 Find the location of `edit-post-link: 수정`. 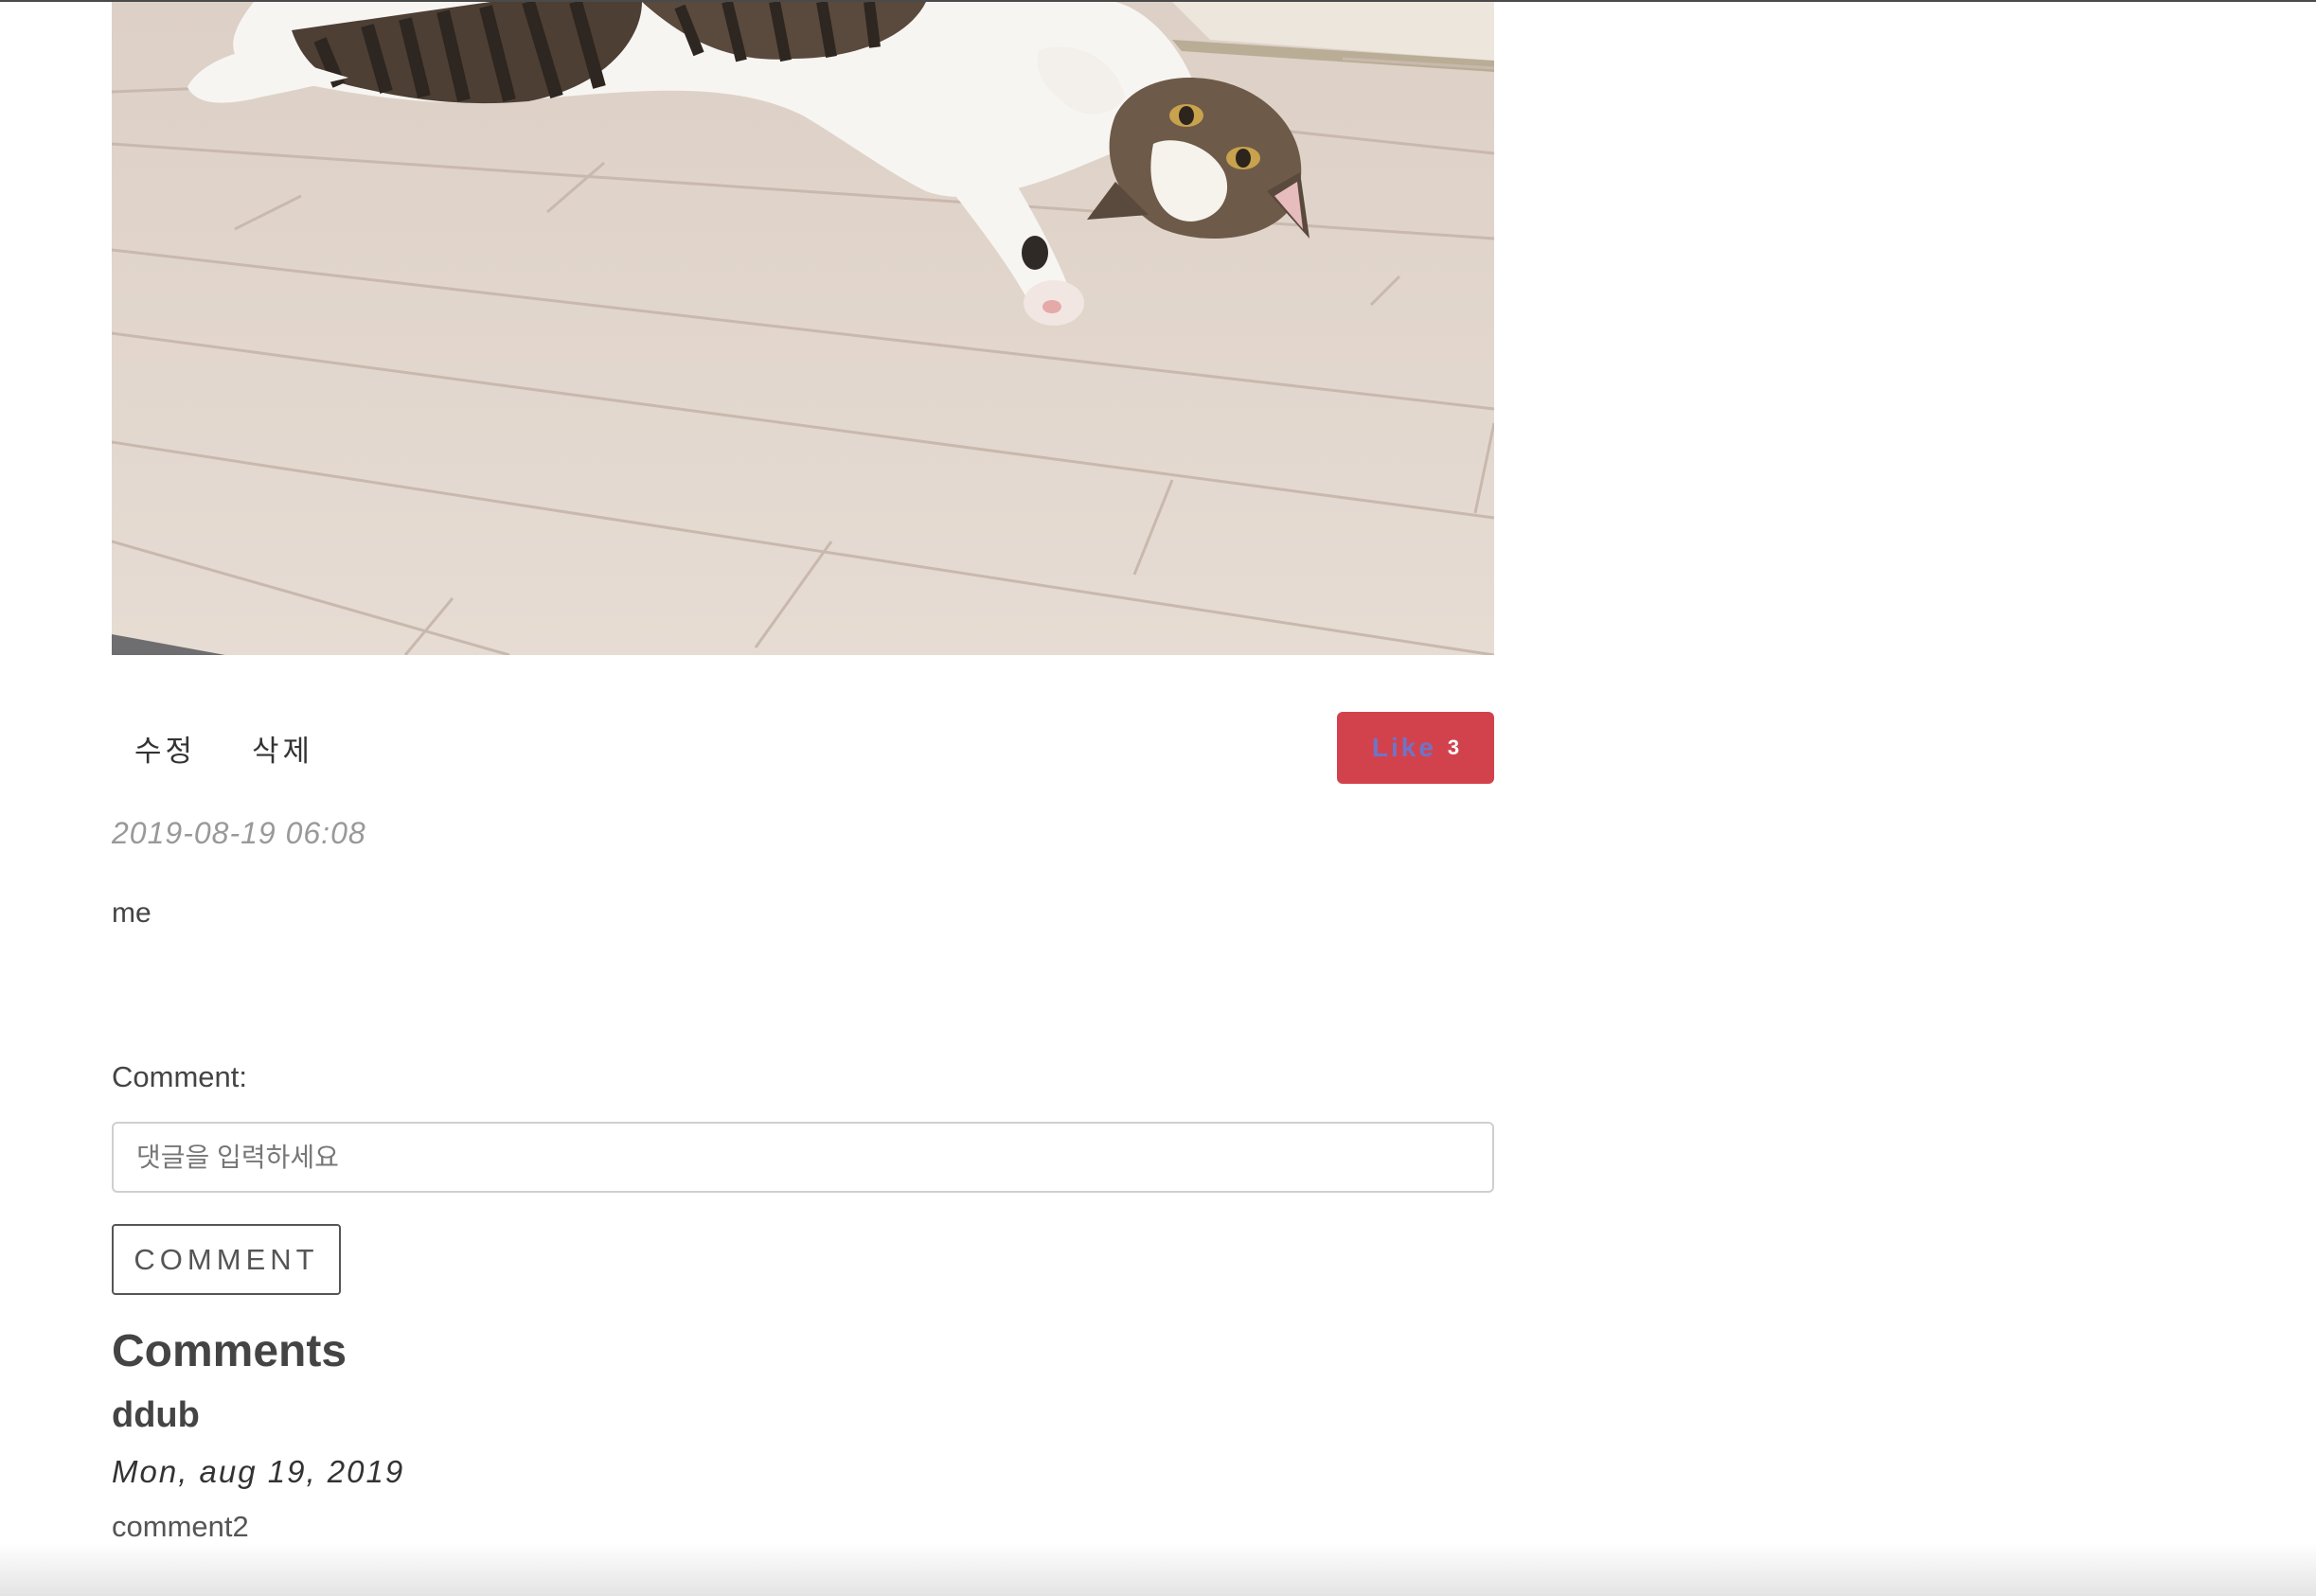

edit-post-link: 수정 is located at coordinates (165, 748).